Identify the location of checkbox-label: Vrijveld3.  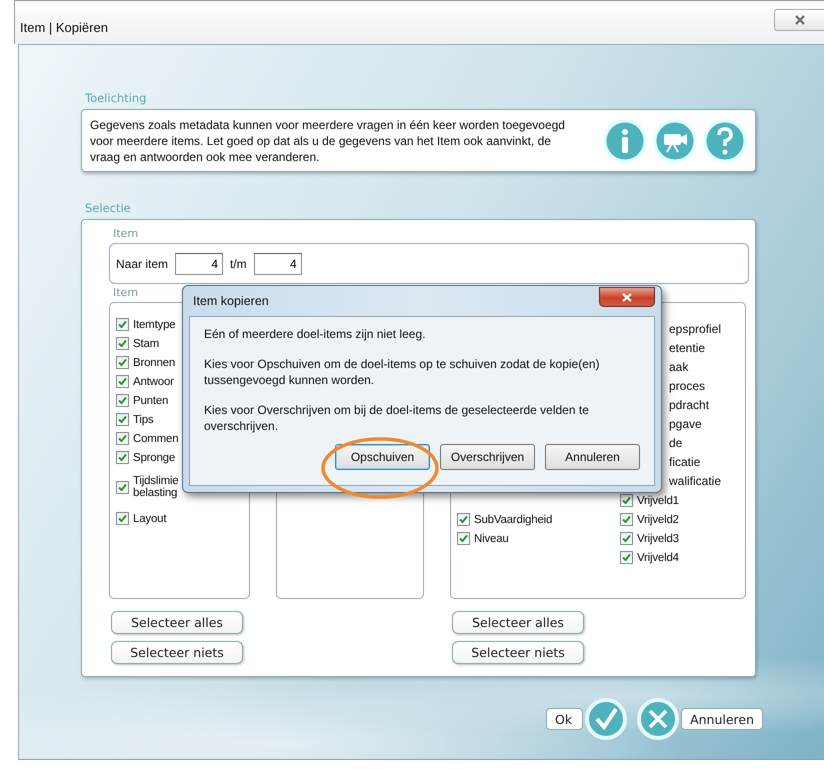
(658, 539).